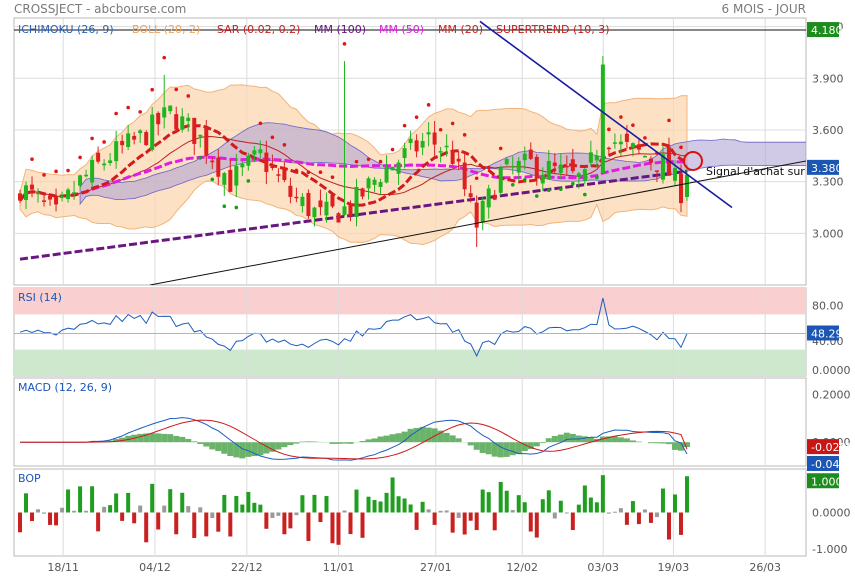  I want to click on price-tick-label: 3.600, so click(828, 130).